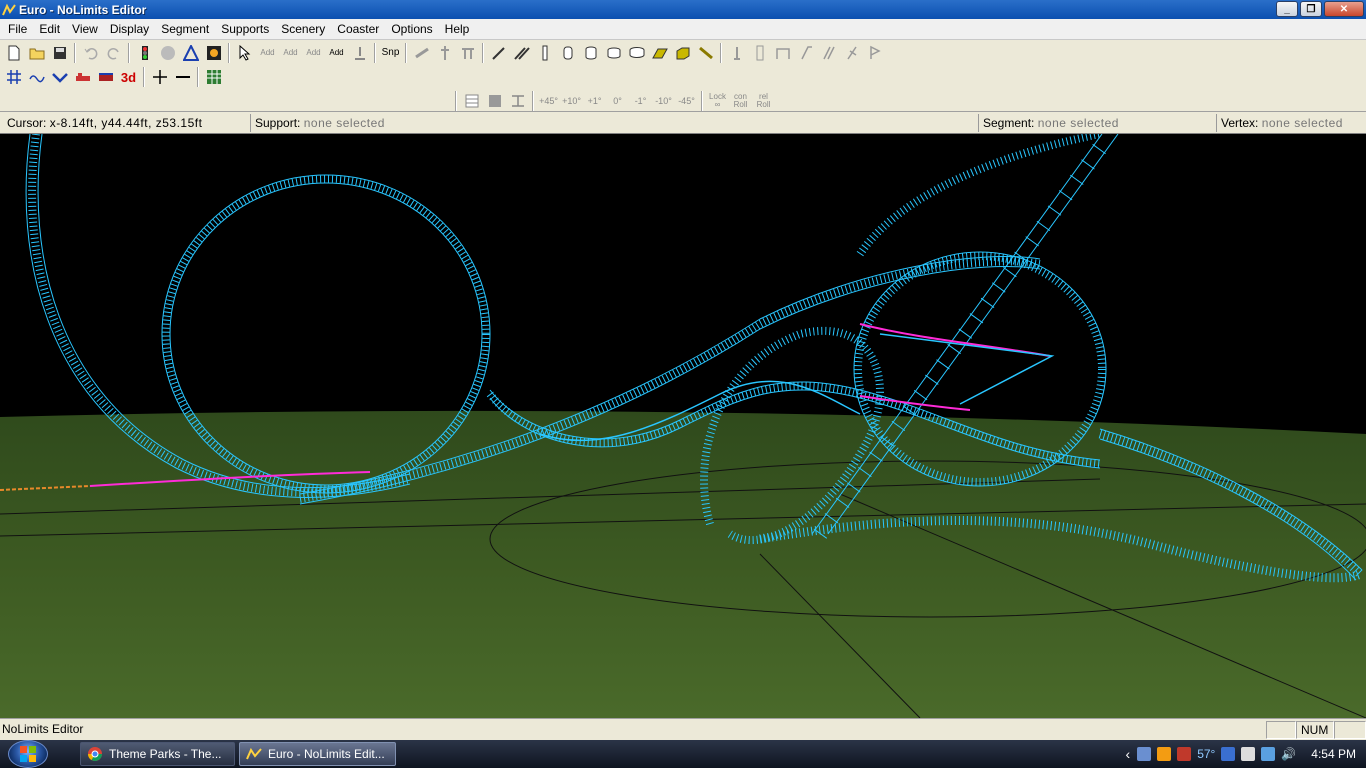 This screenshot has width=1366, height=768. Describe the element at coordinates (521, 53) in the screenshot. I see `double-pencil-icon` at that location.